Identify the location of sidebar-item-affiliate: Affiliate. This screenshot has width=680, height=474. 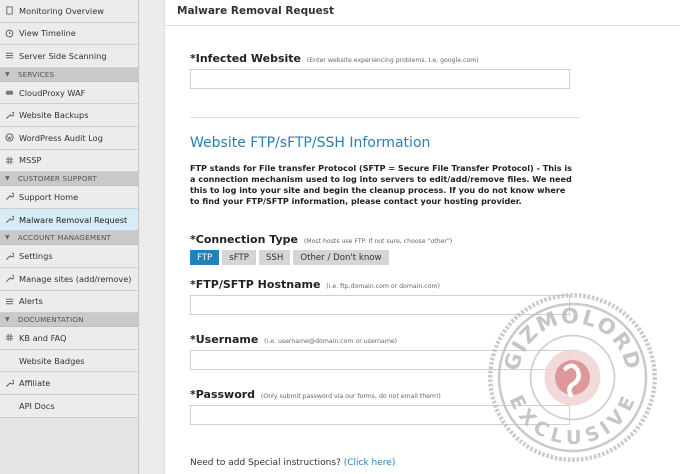
(69, 383).